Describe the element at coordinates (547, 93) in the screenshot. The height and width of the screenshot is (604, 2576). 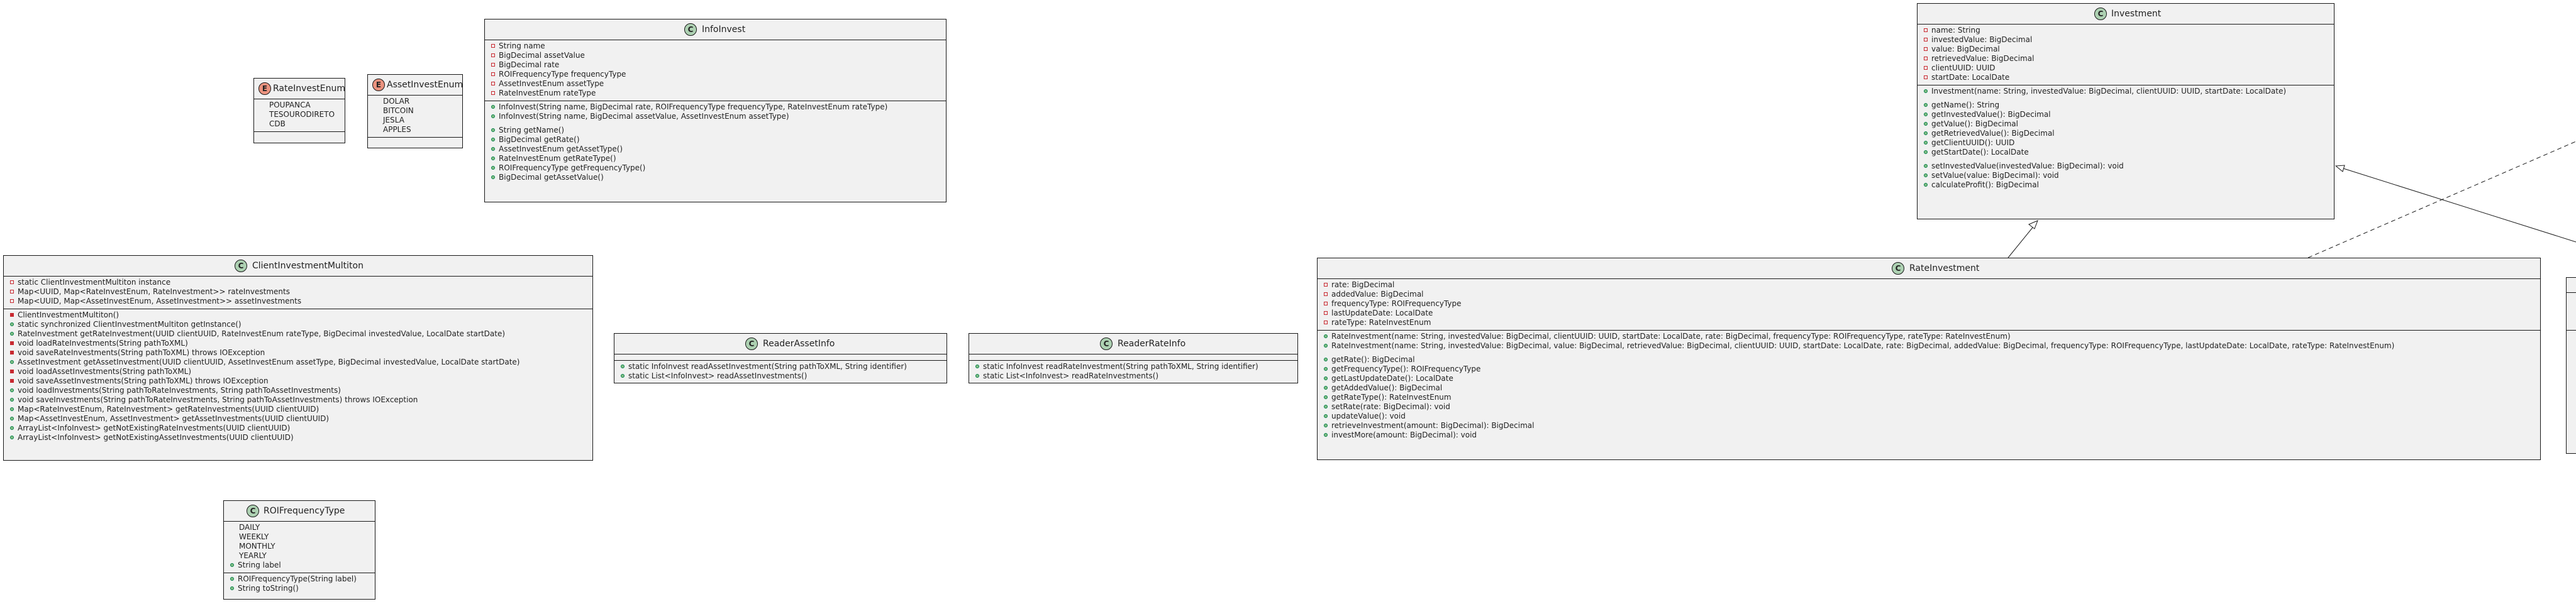
I see `member-text: RateInvestEnum rateType` at that location.